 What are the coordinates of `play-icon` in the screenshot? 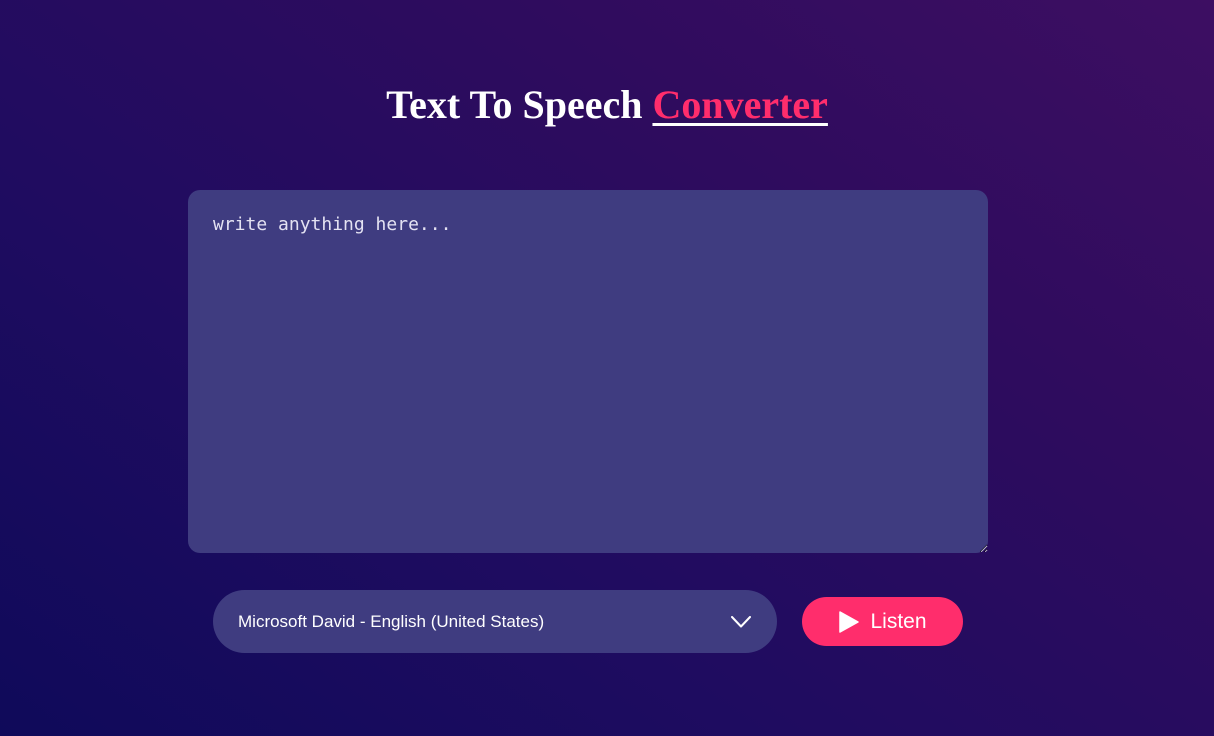 It's located at (849, 621).